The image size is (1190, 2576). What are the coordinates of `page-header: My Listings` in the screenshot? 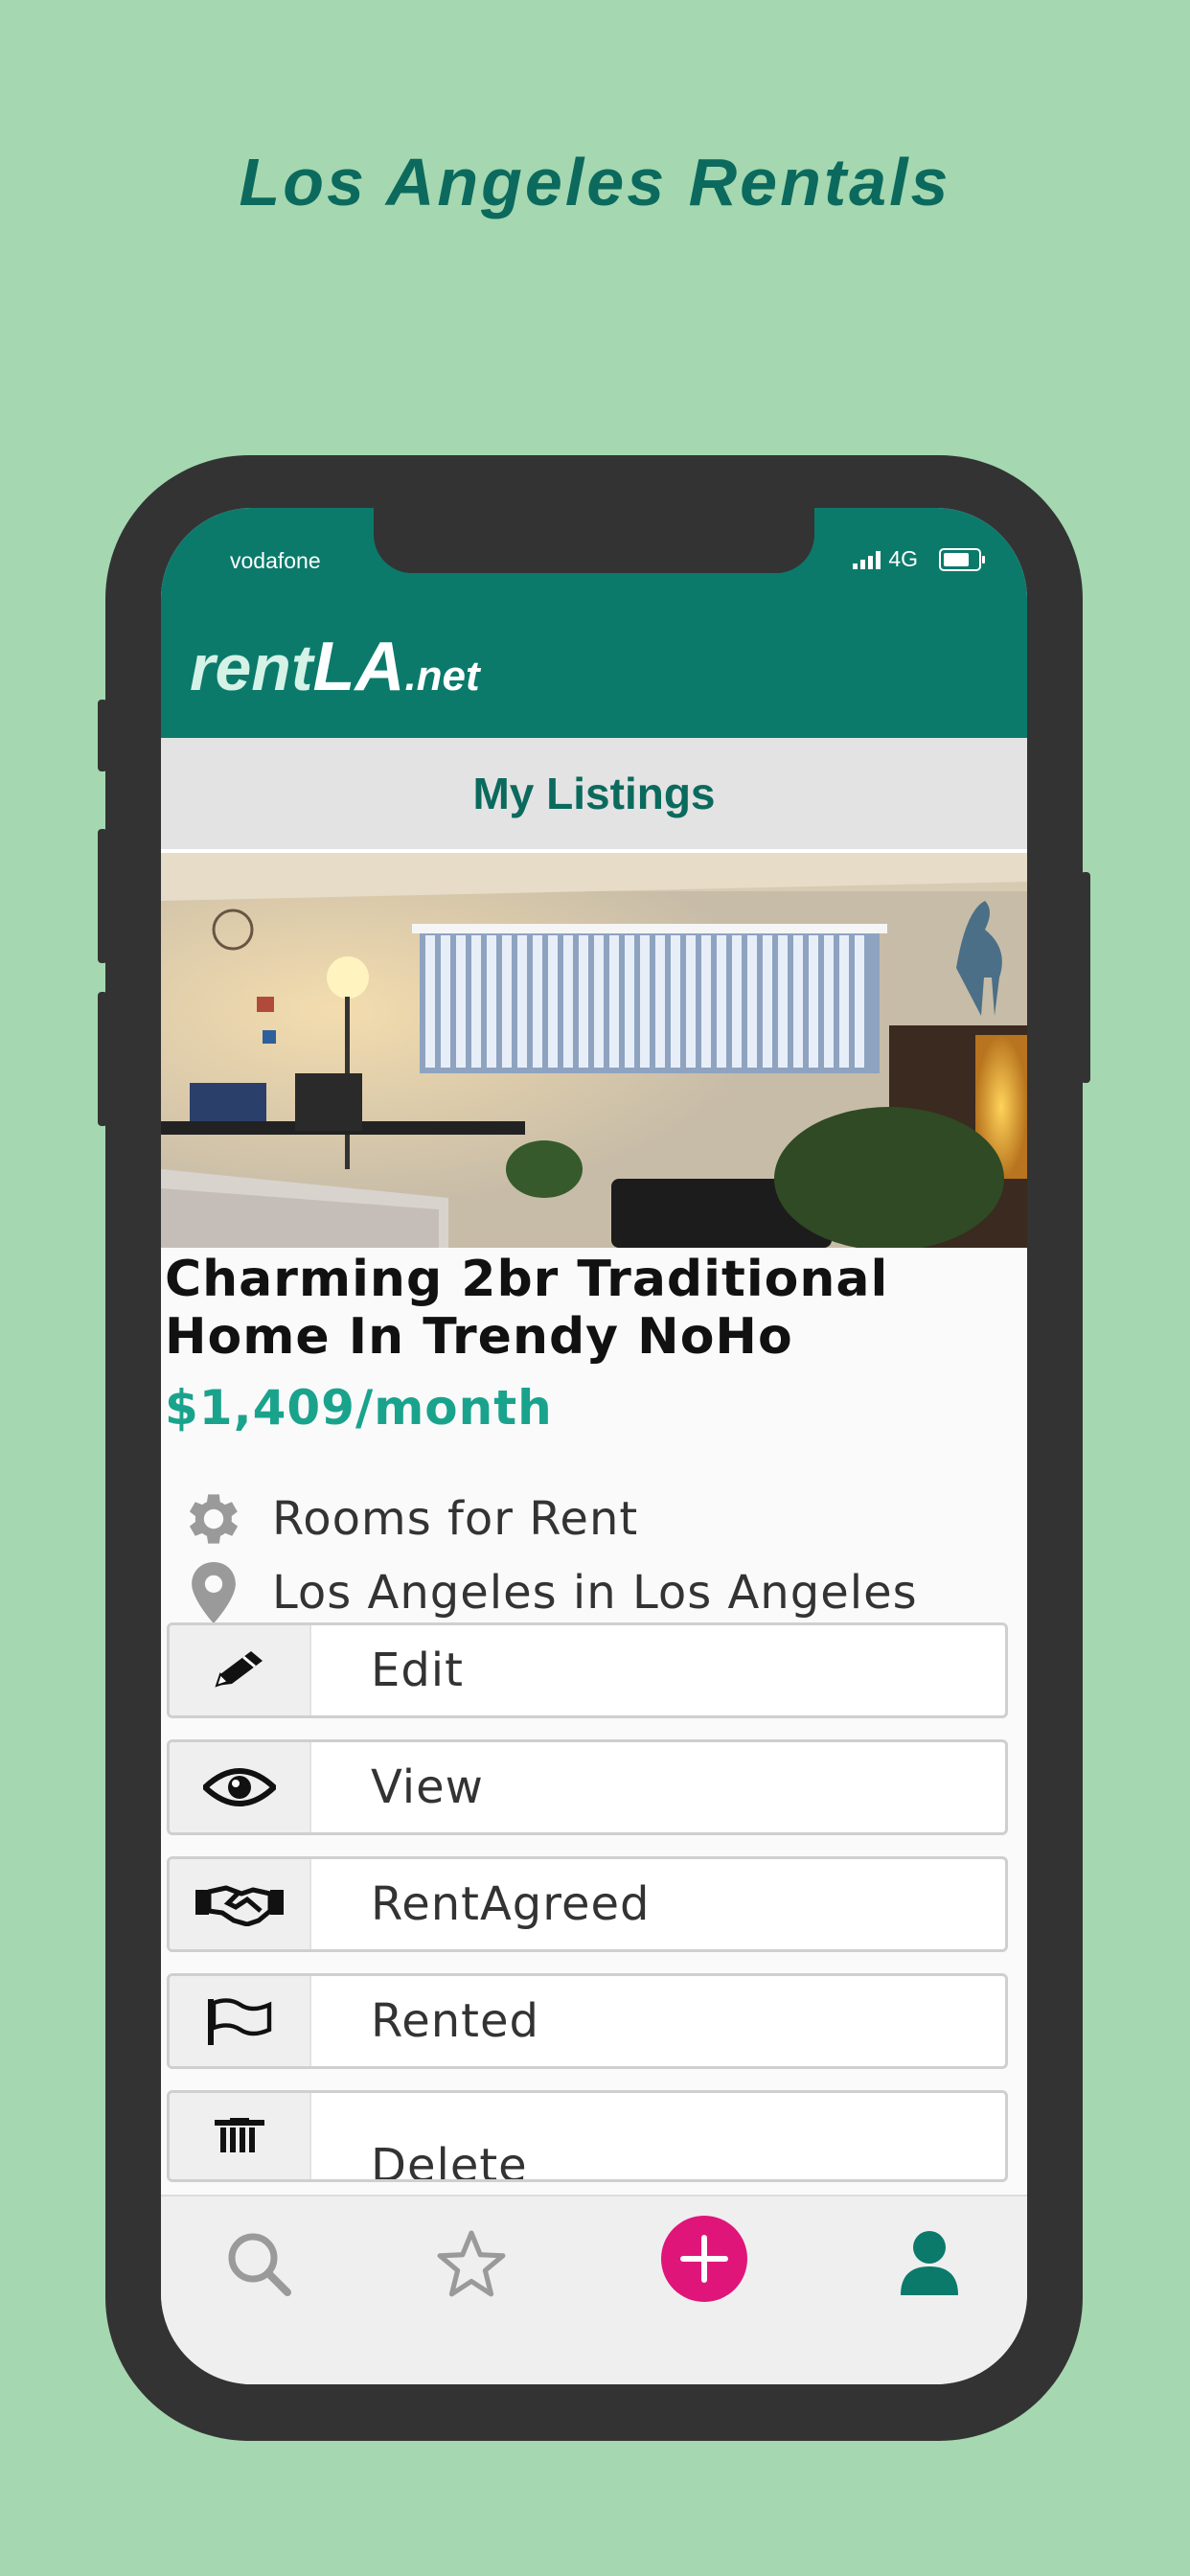 It's located at (594, 795).